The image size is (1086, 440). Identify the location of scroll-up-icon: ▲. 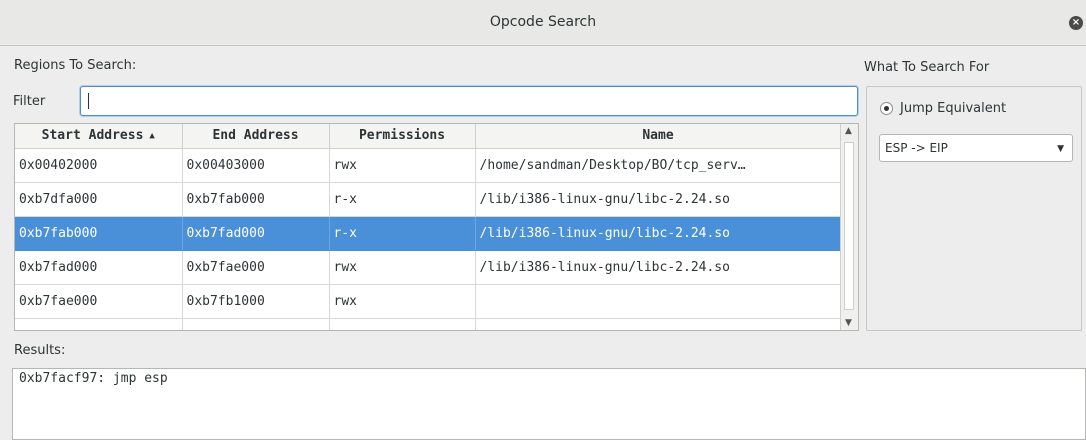
(848, 131).